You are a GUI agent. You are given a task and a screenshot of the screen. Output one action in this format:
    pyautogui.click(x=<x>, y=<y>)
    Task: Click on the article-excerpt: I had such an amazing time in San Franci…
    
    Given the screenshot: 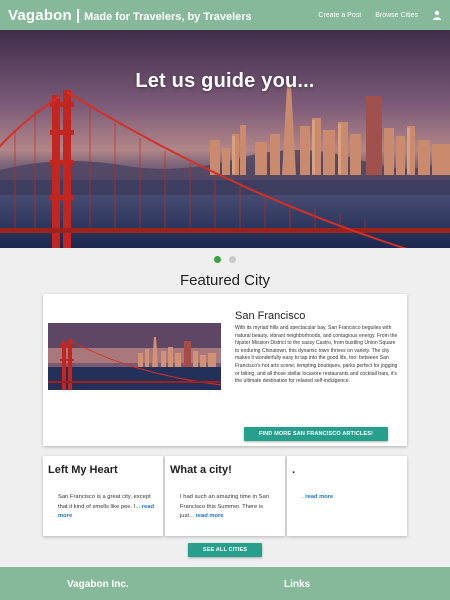 What is the action you would take?
    pyautogui.click(x=229, y=507)
    